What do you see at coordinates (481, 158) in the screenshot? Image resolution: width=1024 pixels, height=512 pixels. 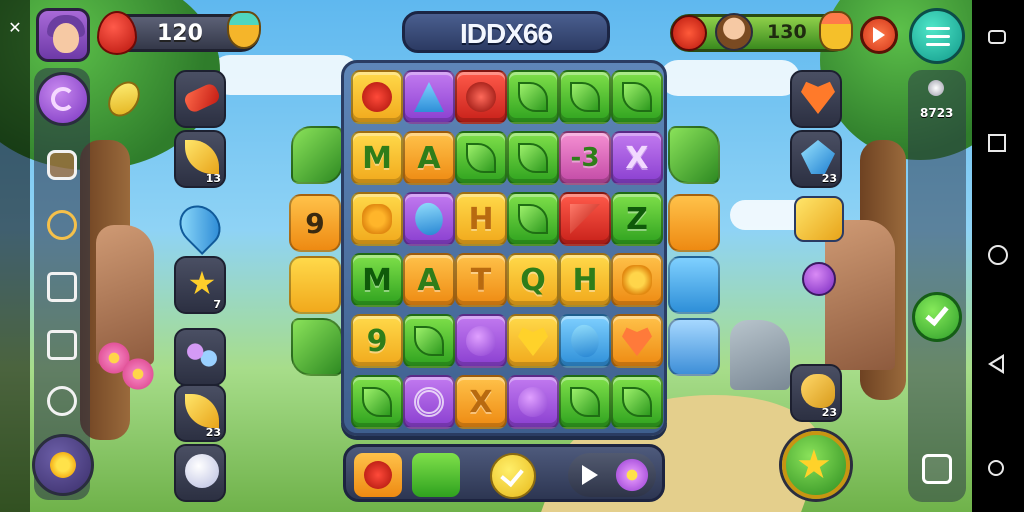 I see `tile-r1-c2` at bounding box center [481, 158].